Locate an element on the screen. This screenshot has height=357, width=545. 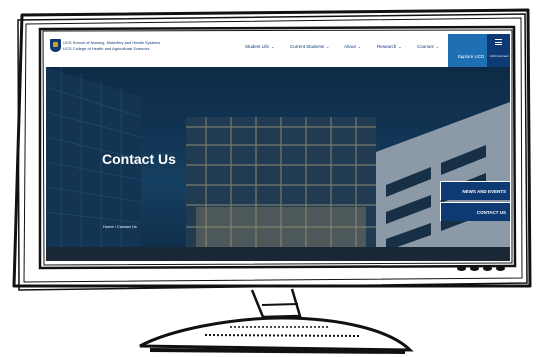
nav-about: About ⌄ is located at coordinates (352, 46).